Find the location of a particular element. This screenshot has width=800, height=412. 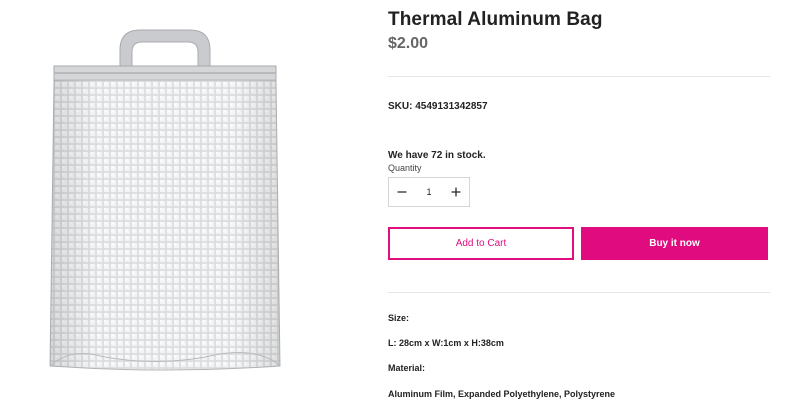

add-to-cart-button: Add to Cart is located at coordinates (481, 243).